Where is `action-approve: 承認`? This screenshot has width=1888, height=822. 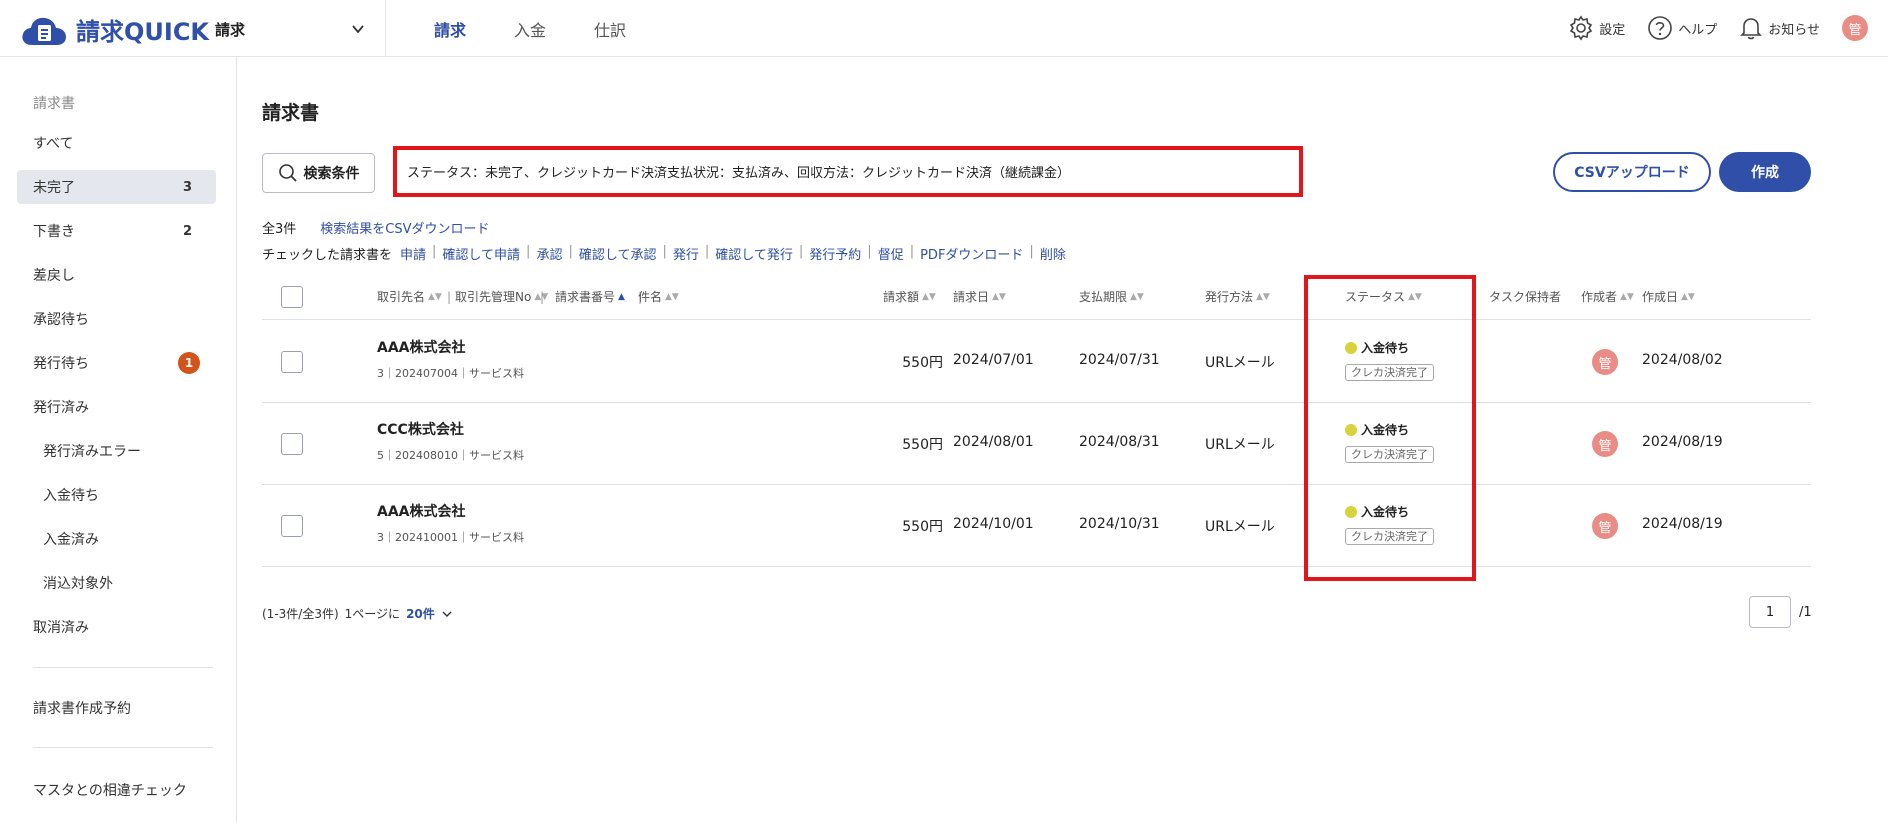 action-approve: 承認 is located at coordinates (549, 253).